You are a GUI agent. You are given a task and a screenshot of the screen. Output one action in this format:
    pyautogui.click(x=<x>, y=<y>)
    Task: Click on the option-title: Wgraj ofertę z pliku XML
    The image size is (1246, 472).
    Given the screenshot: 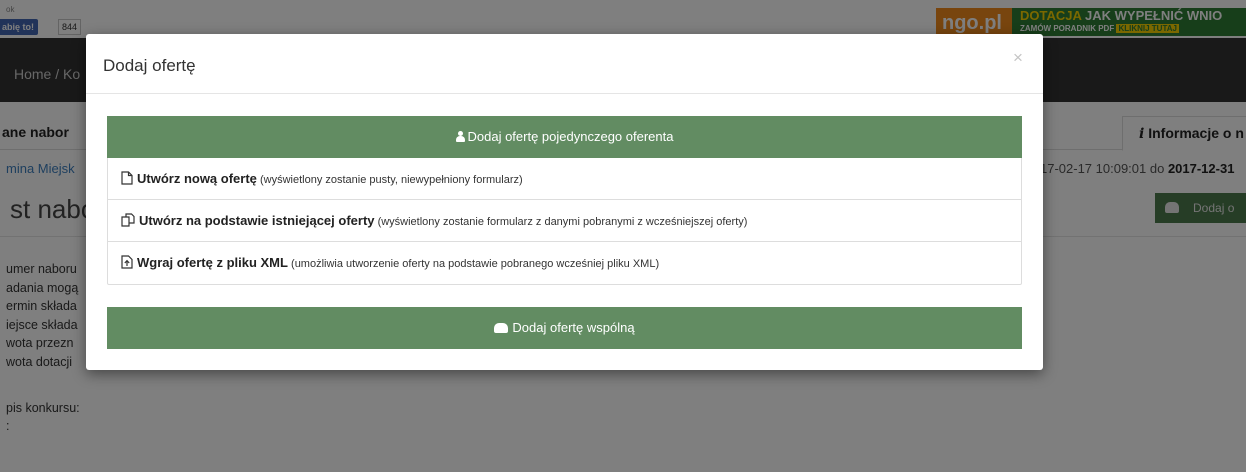 What is the action you would take?
    pyautogui.click(x=212, y=262)
    